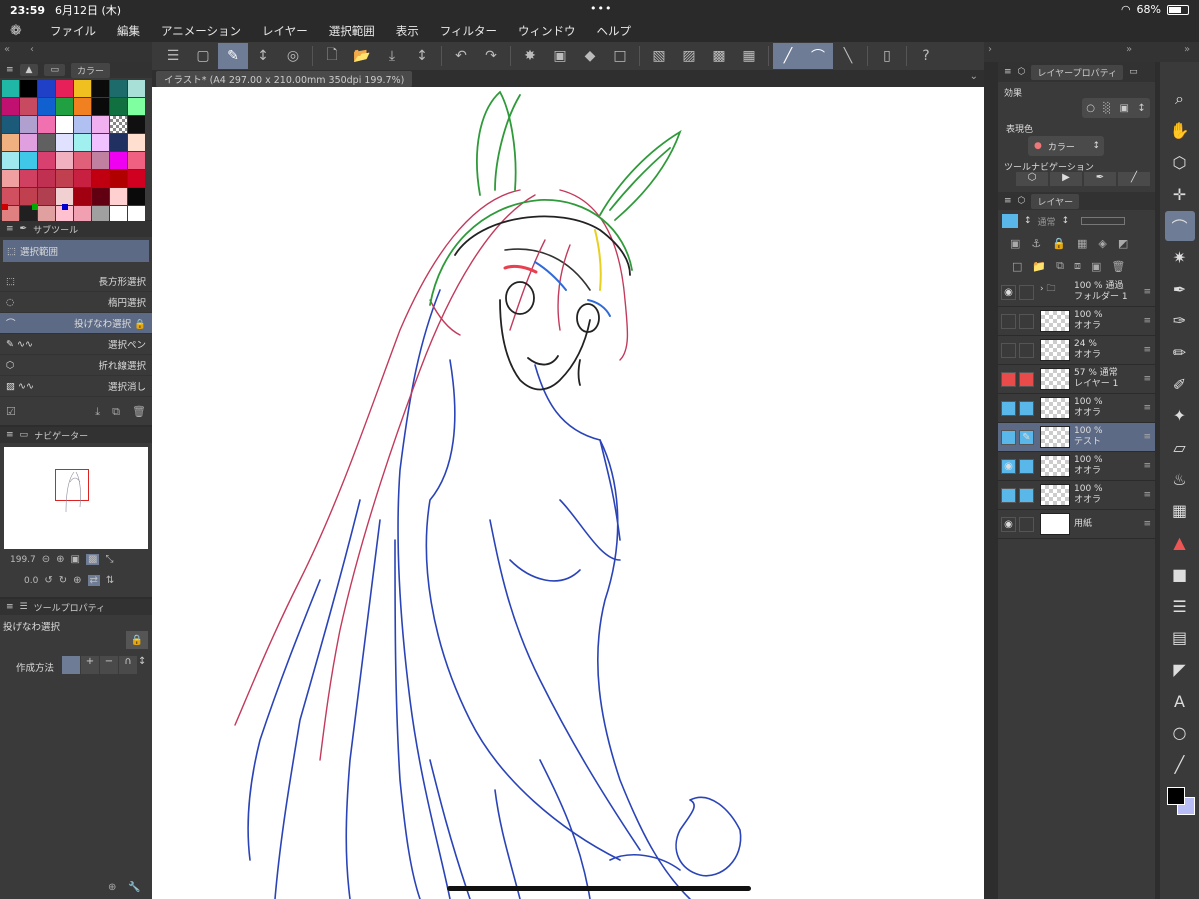 The image size is (1199, 899). Describe the element at coordinates (128, 665) in the screenshot. I see `intersect-selection-button: ∩` at that location.